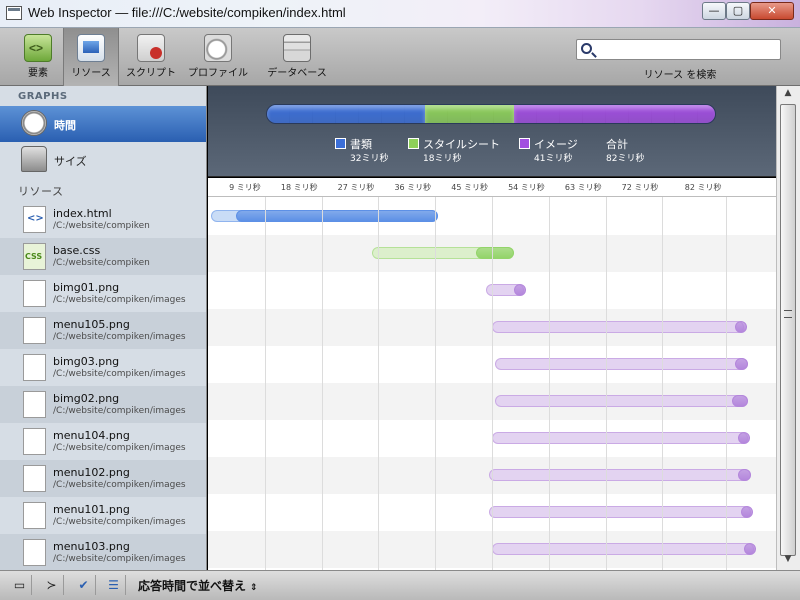  I want to click on search-box, so click(678, 49).